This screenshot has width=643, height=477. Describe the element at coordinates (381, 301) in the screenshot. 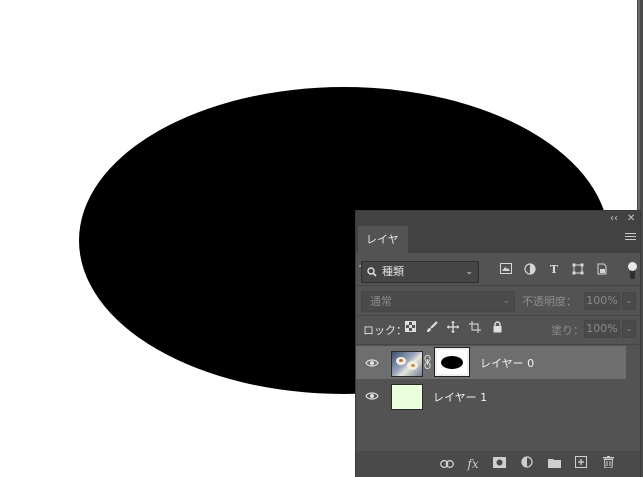

I see `blend-mode-label: 通常` at that location.